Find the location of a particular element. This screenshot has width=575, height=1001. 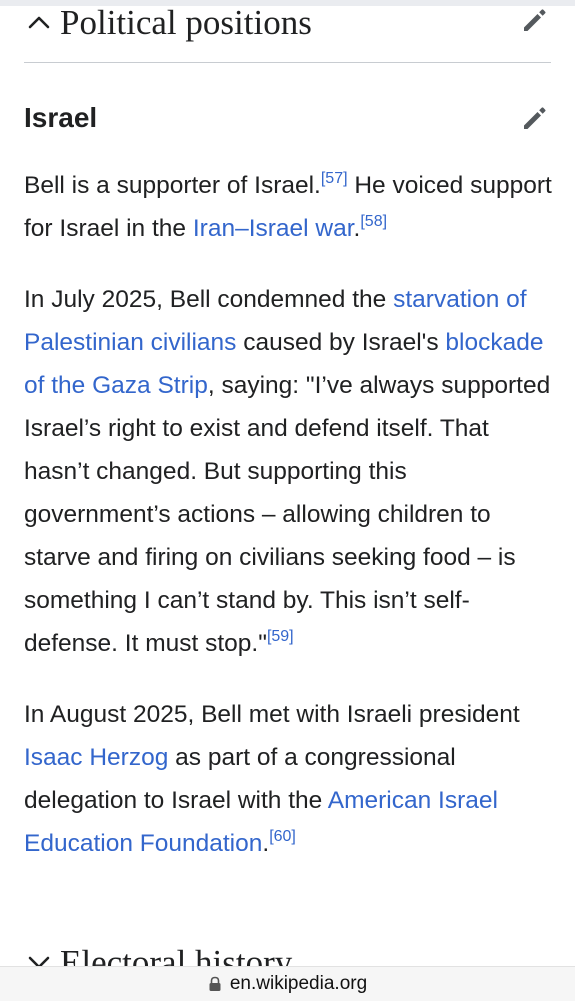

subsection-header-israel: Israel is located at coordinates (287, 118).